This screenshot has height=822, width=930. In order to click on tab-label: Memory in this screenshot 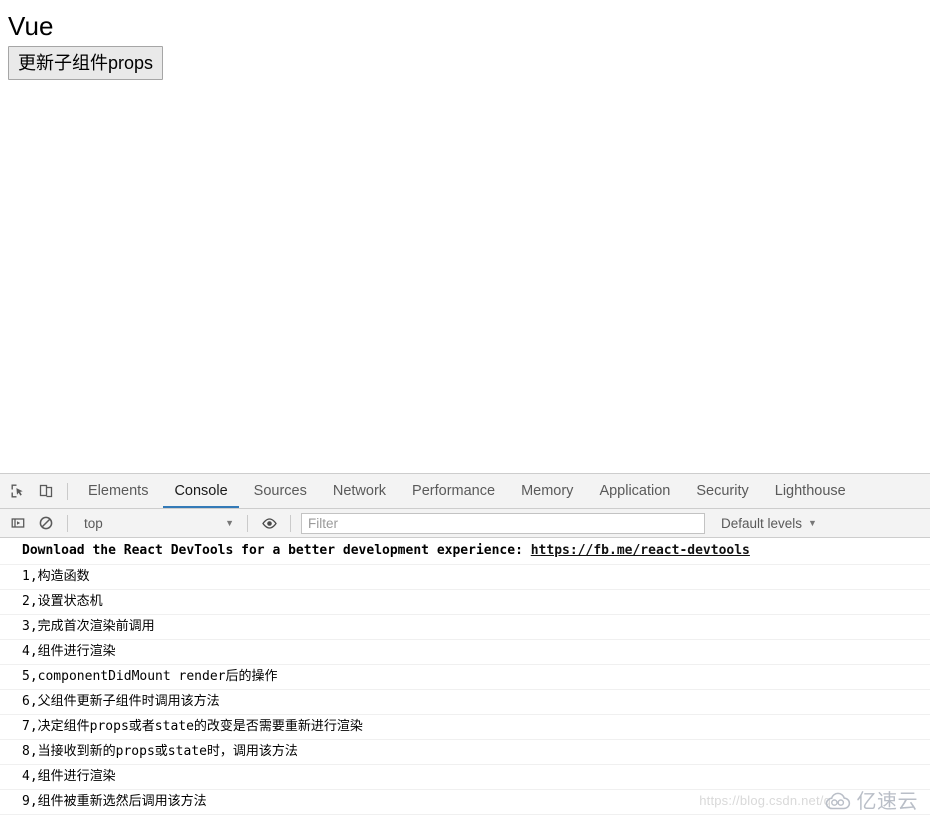, I will do `click(547, 491)`.